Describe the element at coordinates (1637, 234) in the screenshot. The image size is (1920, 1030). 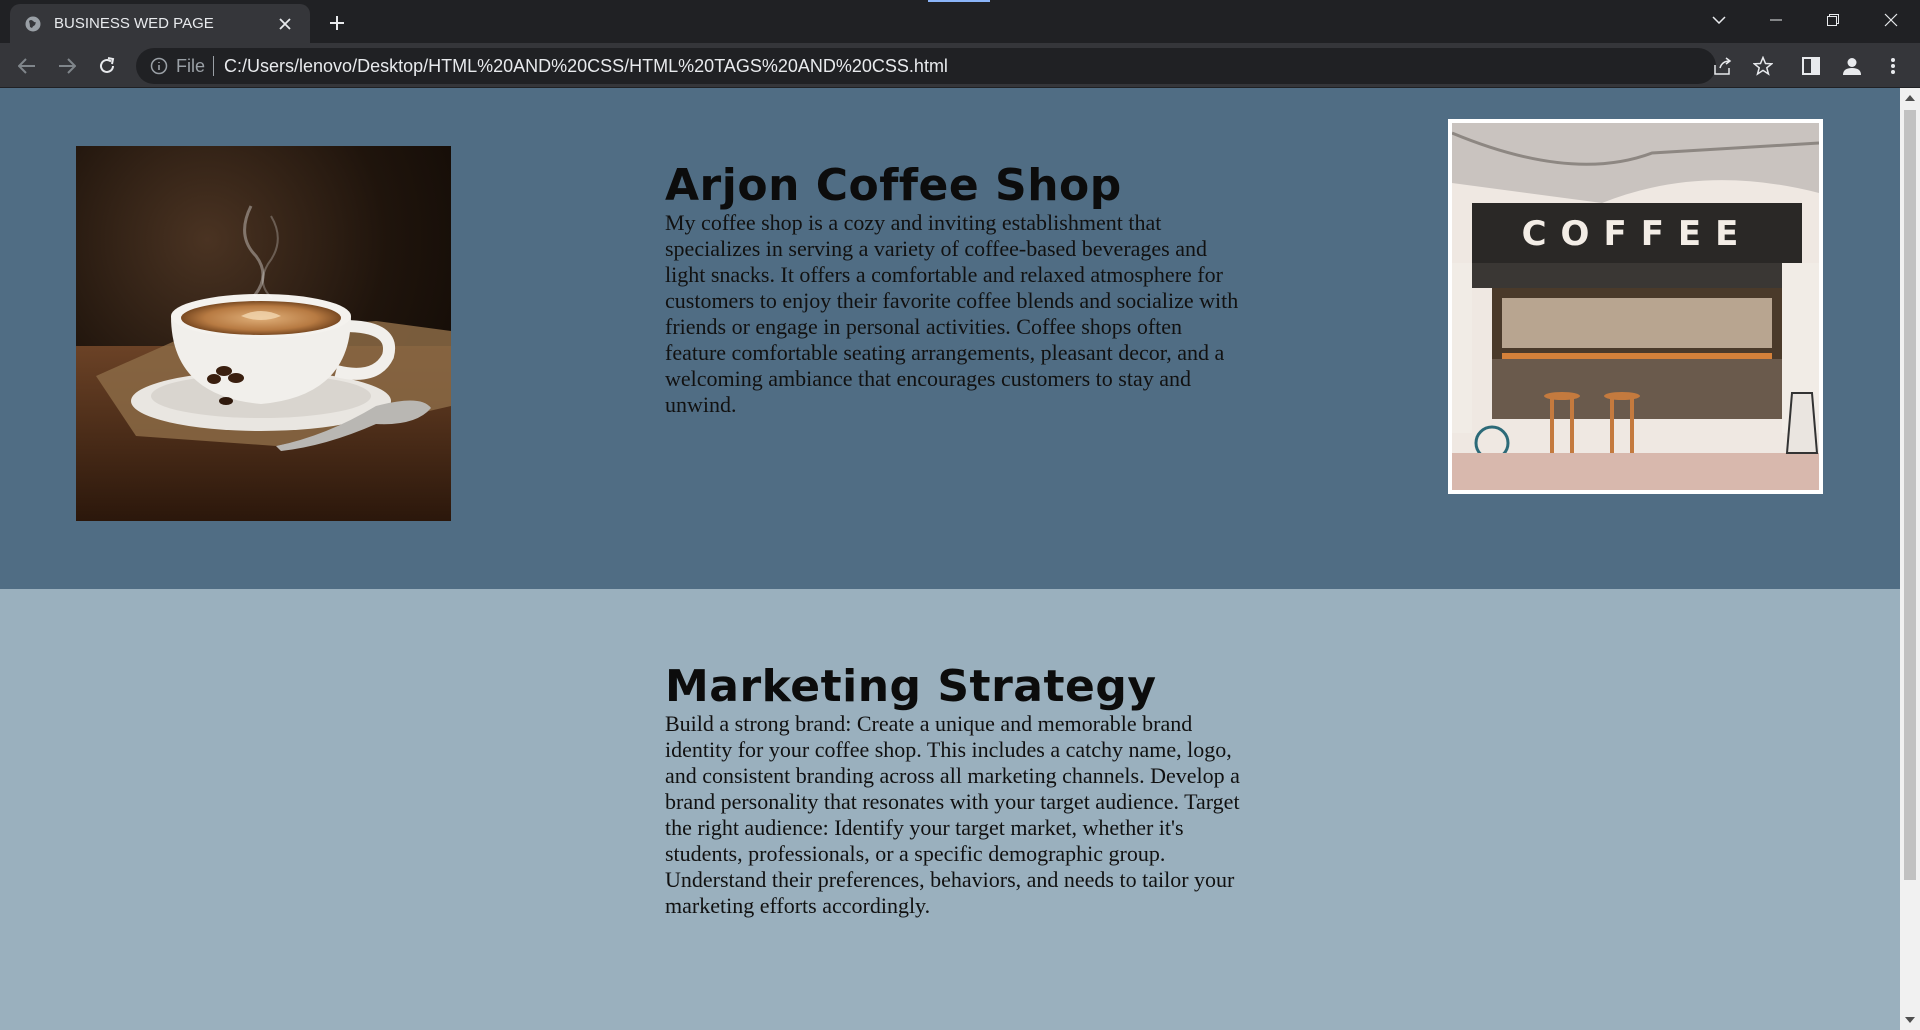
I see `shop-sign-text: COFFEE` at that location.